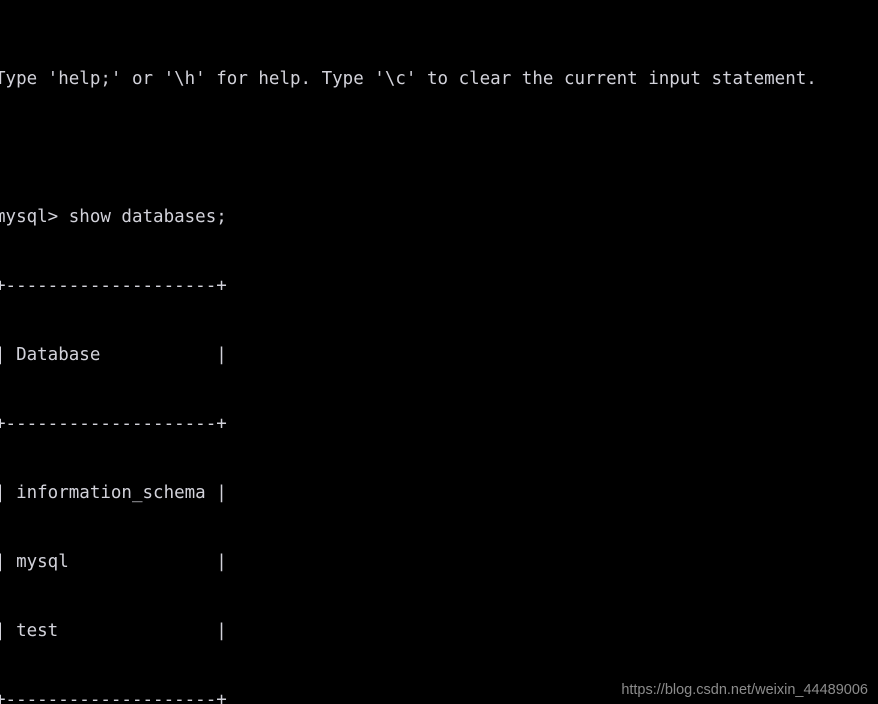 This screenshot has width=878, height=704. I want to click on terminal-line-command-show-databases-1: mysql> show databases;, so click(113, 217).